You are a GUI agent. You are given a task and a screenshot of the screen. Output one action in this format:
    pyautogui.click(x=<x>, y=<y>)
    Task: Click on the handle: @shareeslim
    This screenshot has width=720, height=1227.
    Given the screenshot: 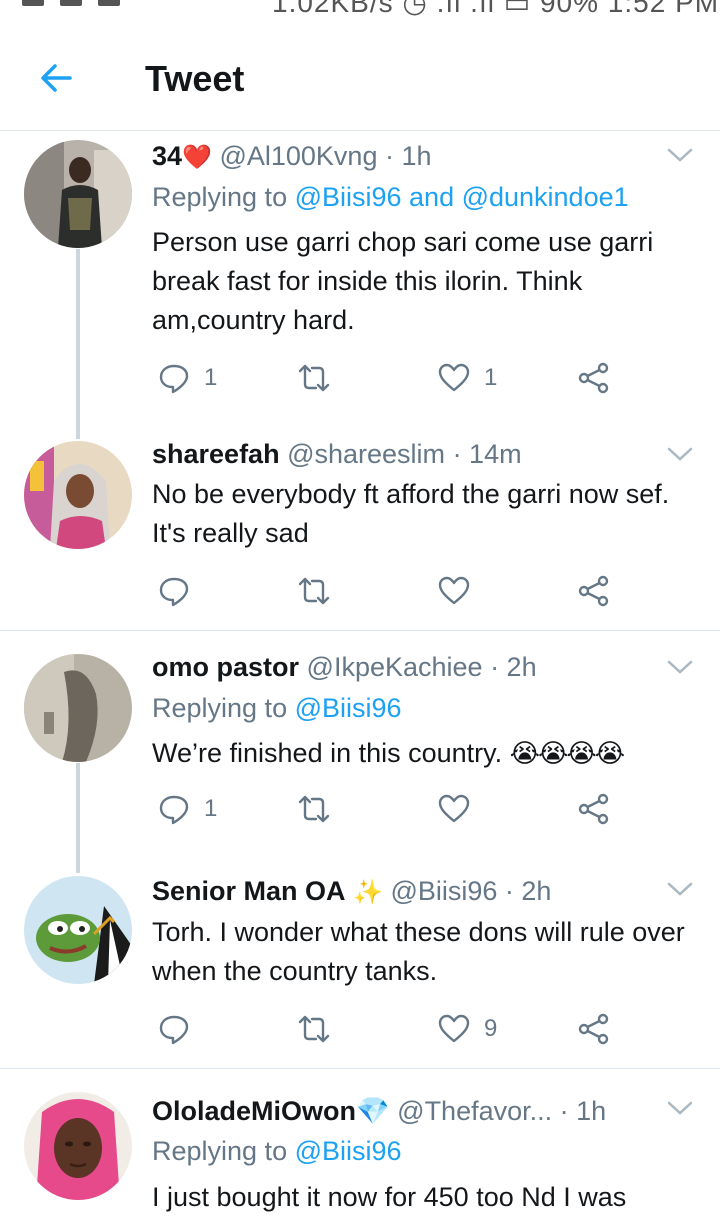 What is the action you would take?
    pyautogui.click(x=366, y=454)
    